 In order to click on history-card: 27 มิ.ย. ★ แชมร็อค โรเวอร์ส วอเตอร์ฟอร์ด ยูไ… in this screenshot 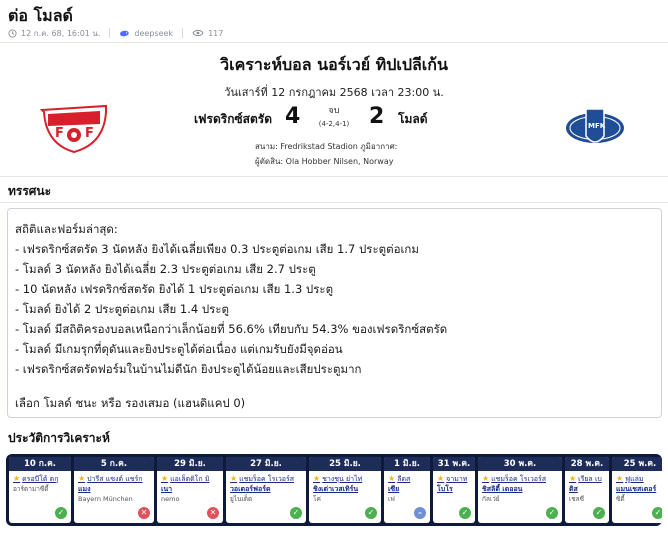, I will do `click(266, 490)`.